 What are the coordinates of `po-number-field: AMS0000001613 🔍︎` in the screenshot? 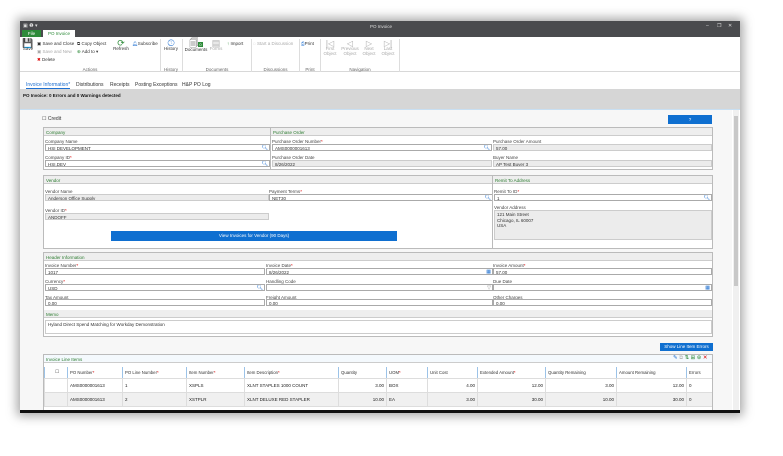 It's located at (382, 147).